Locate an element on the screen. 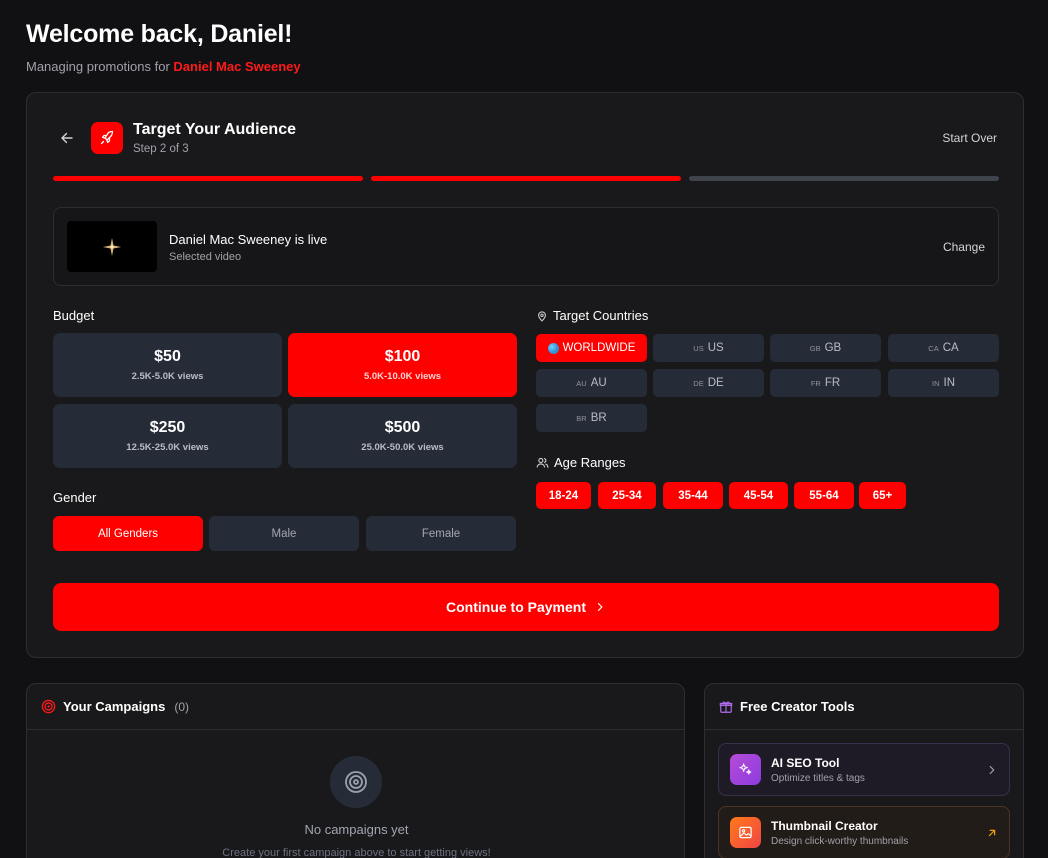 This screenshot has height=858, width=1048. country-name: IN is located at coordinates (949, 383).